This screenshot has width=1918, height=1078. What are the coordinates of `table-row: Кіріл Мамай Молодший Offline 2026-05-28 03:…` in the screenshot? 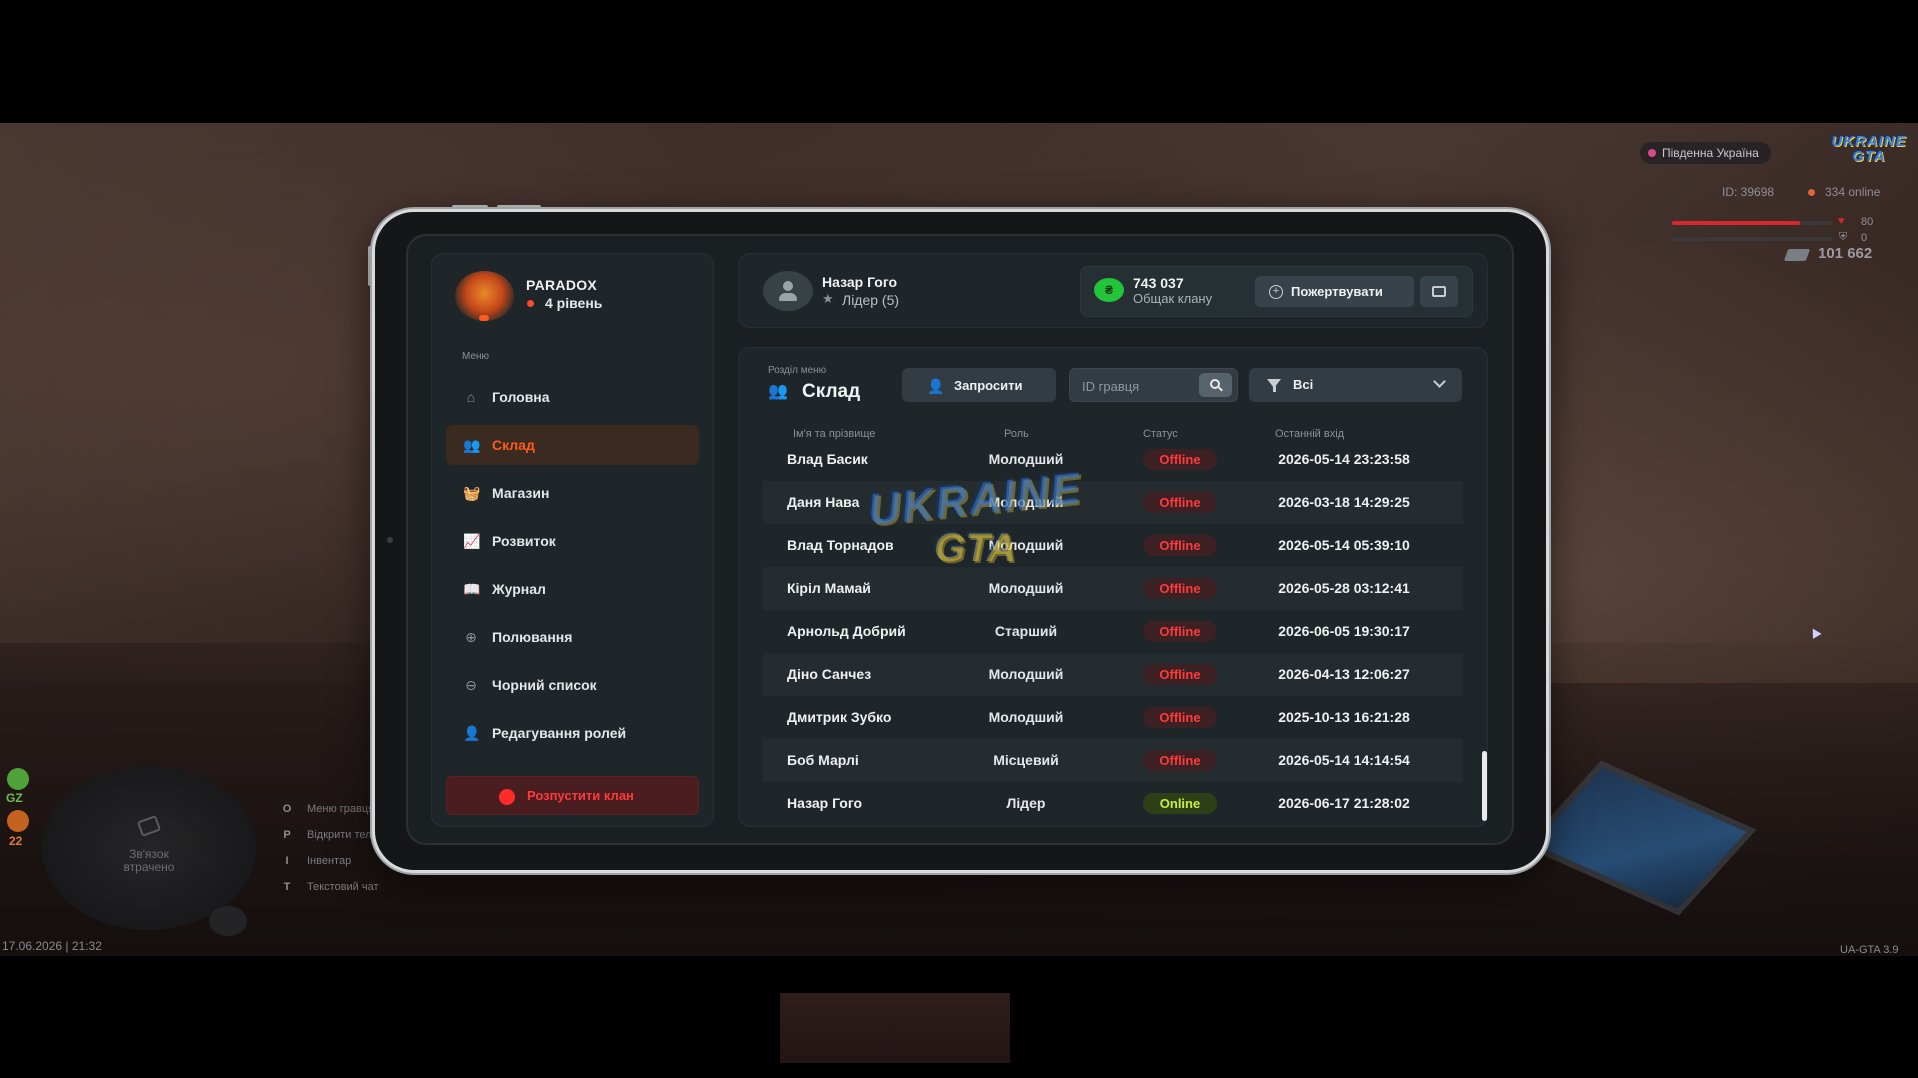 It's located at (1113, 588).